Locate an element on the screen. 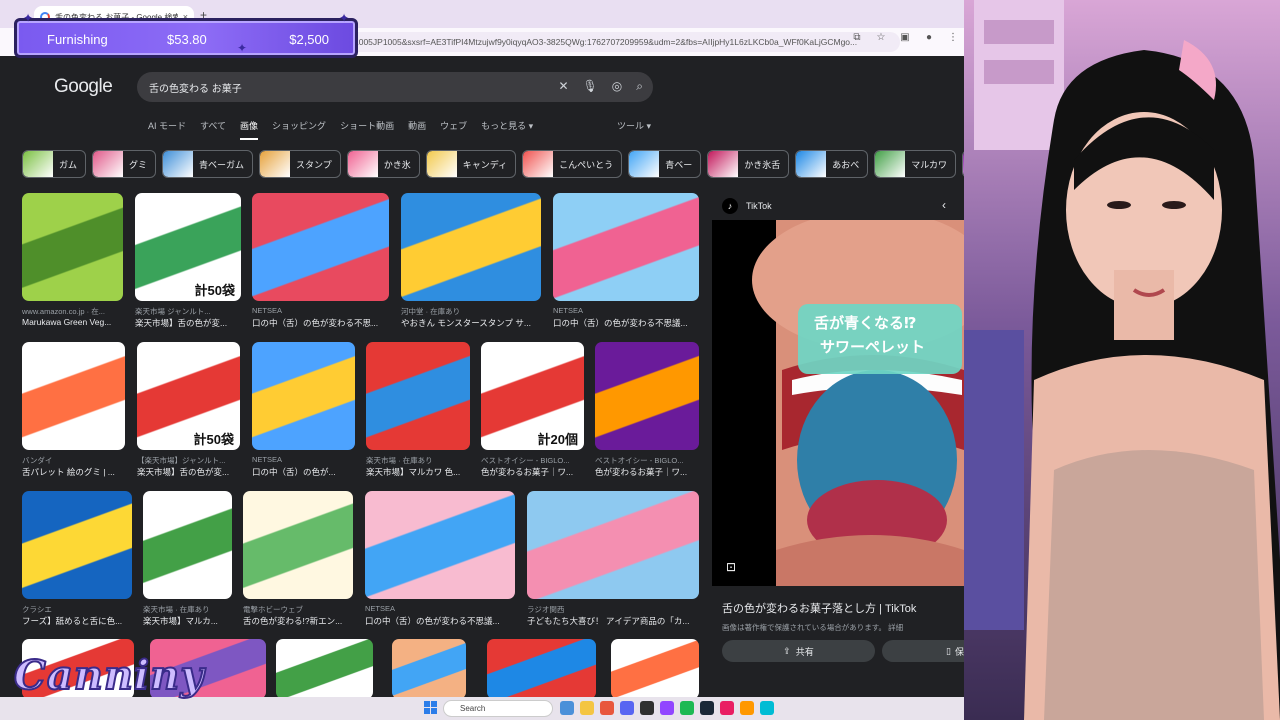 This screenshot has height=720, width=1280. obs-icon is located at coordinates (647, 708).